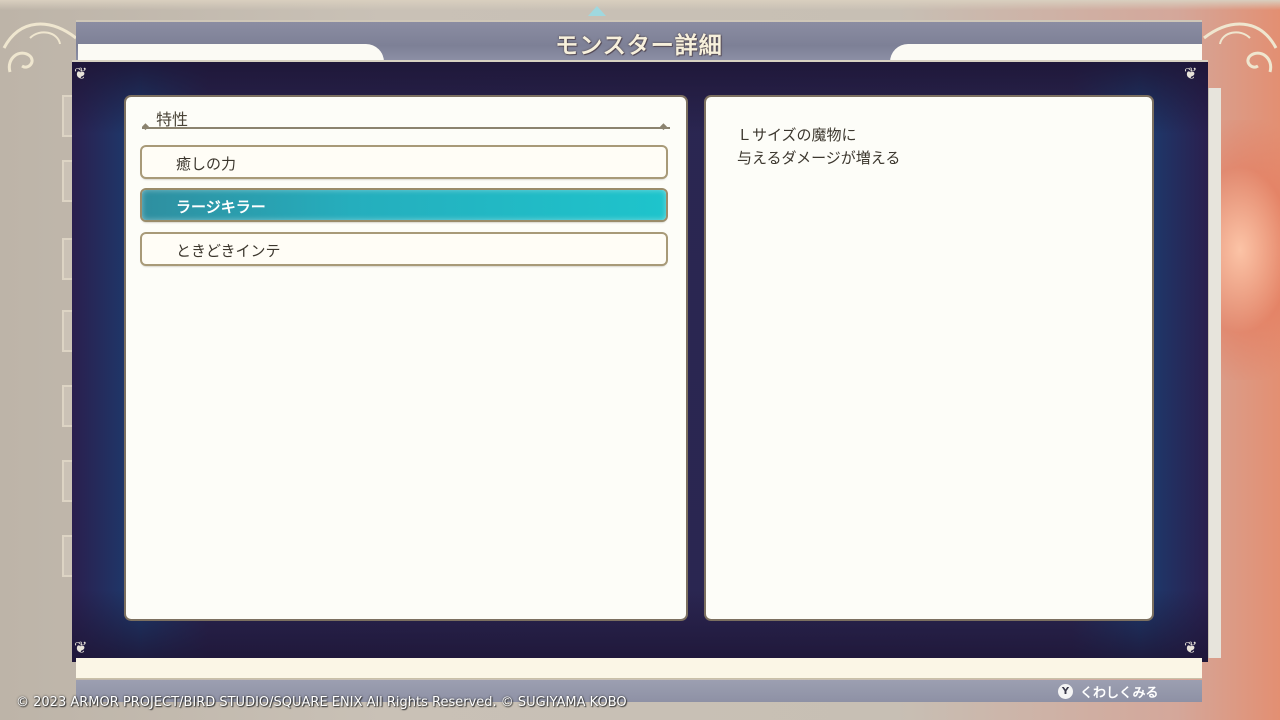 Image resolution: width=1280 pixels, height=720 pixels. I want to click on y-button-icon: Y, so click(1065, 691).